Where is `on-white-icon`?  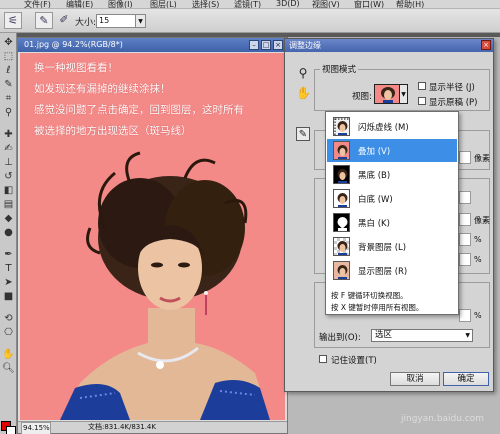
on-white-icon is located at coordinates (341, 198).